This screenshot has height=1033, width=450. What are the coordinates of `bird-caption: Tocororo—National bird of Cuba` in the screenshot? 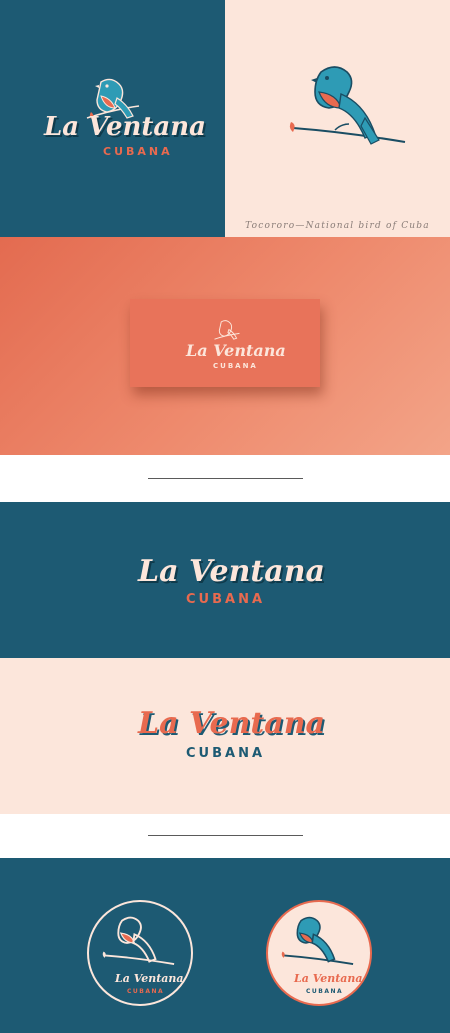 It's located at (337, 226).